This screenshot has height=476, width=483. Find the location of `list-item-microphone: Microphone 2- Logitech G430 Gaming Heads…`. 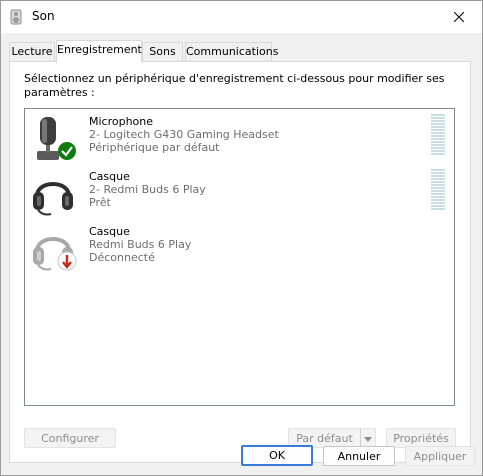

list-item-microphone: Microphone 2- Logitech G430 Gaming Heads… is located at coordinates (239, 139).